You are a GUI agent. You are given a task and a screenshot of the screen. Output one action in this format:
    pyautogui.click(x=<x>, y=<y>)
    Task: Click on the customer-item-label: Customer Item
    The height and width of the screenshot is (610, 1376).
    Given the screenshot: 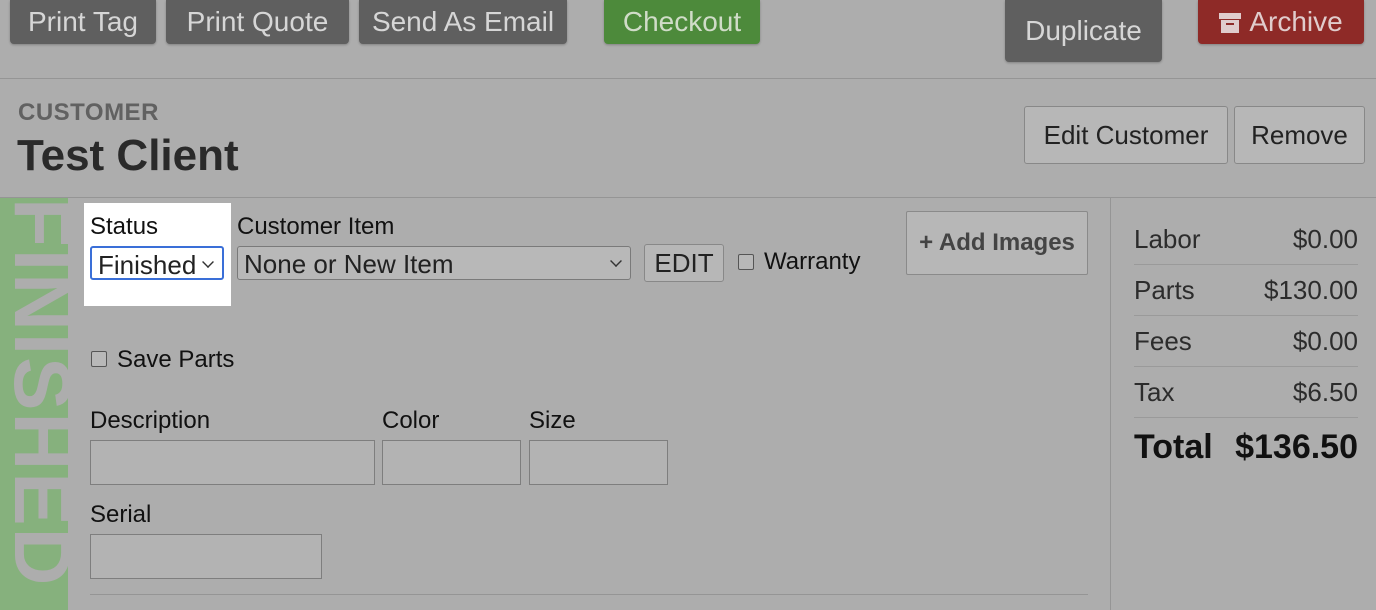 What is the action you would take?
    pyautogui.click(x=316, y=226)
    